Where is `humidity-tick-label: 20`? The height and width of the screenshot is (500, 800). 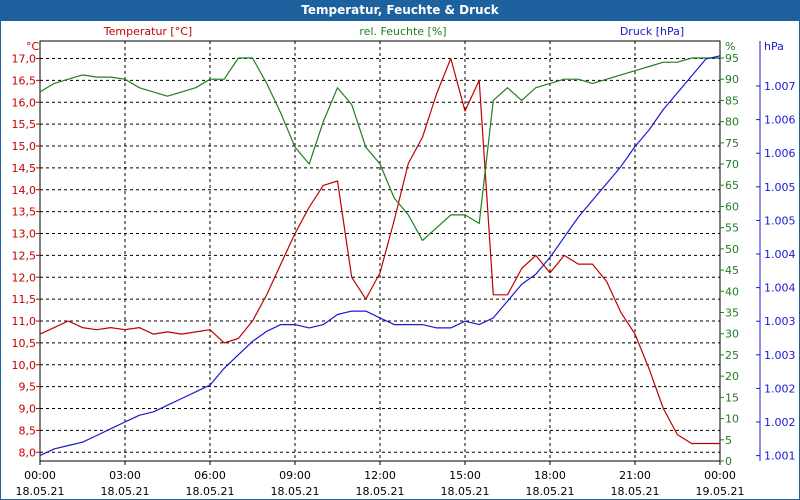
humidity-tick-label: 20 is located at coordinates (732, 376).